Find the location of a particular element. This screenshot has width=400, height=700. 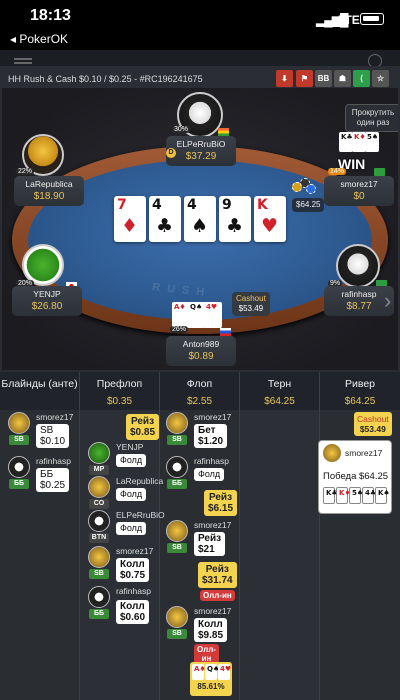

action-box: Колл $9.85 is located at coordinates (211, 630).